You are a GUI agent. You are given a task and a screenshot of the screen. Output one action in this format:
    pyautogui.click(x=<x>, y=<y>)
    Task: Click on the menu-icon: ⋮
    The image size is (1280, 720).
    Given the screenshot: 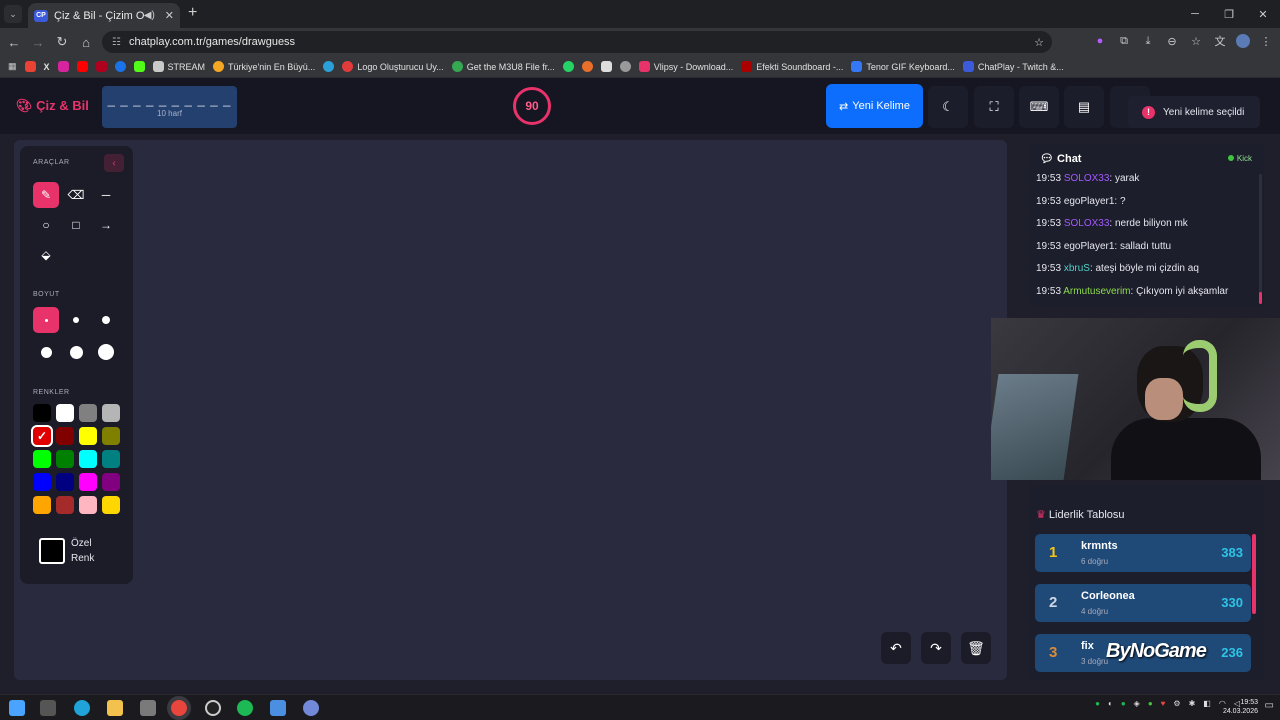 What is the action you would take?
    pyautogui.click(x=1266, y=41)
    